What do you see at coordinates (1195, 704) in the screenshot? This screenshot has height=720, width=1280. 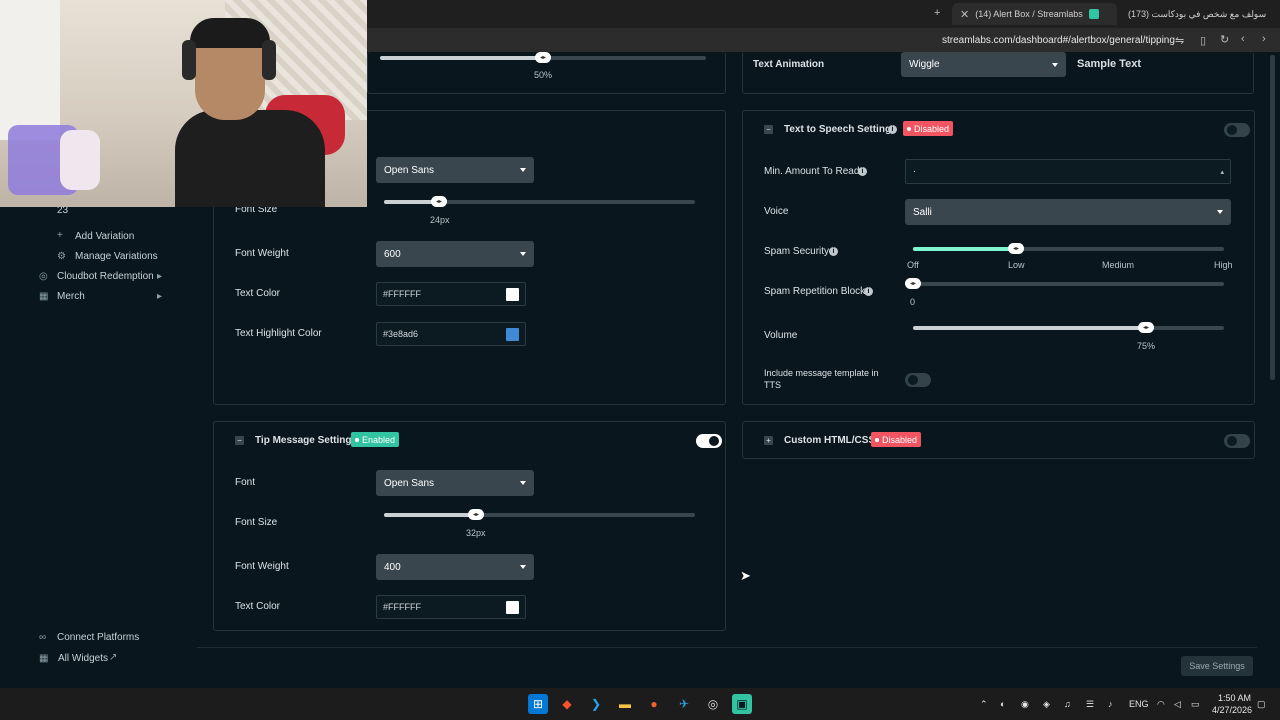 I see `battery-icon: ▭` at bounding box center [1195, 704].